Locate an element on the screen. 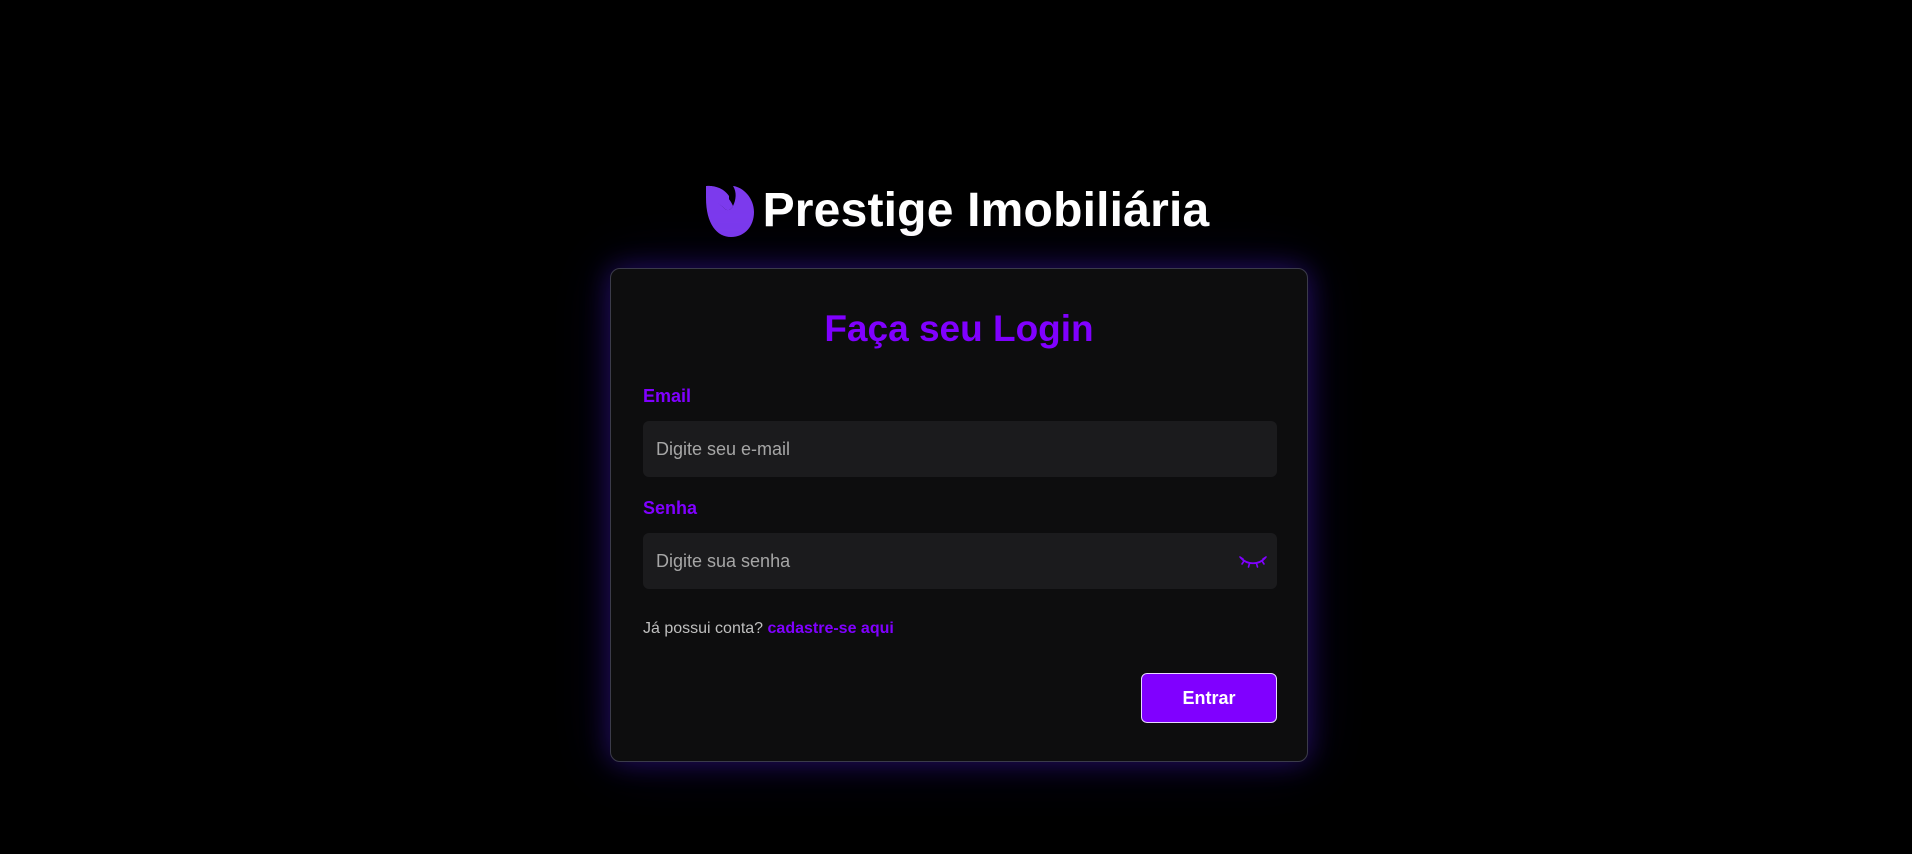 This screenshot has height=854, width=1912. signup-prompt-text: Já possui conta? is located at coordinates (703, 628).